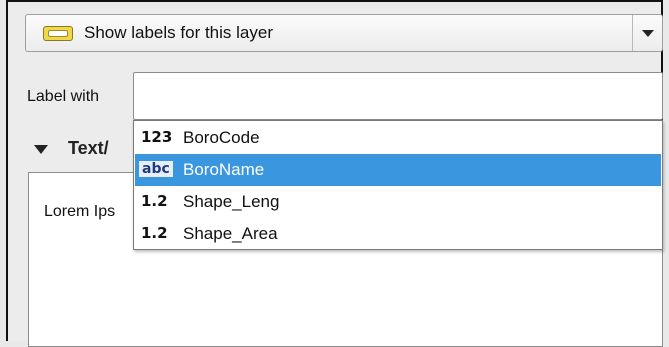 The height and width of the screenshot is (347, 669). Describe the element at coordinates (157, 137) in the screenshot. I see `integer-type-icon: 123` at that location.